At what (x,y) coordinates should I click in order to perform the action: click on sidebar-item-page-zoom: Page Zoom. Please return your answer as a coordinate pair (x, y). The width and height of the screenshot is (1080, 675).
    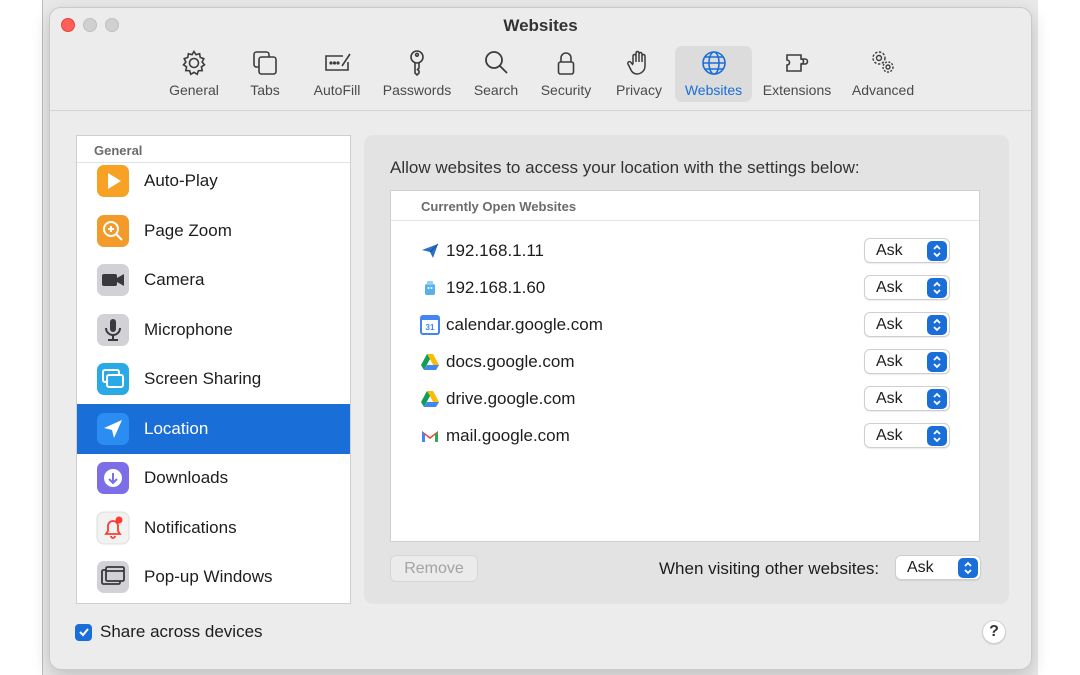
    Looking at the image, I should click on (213, 231).